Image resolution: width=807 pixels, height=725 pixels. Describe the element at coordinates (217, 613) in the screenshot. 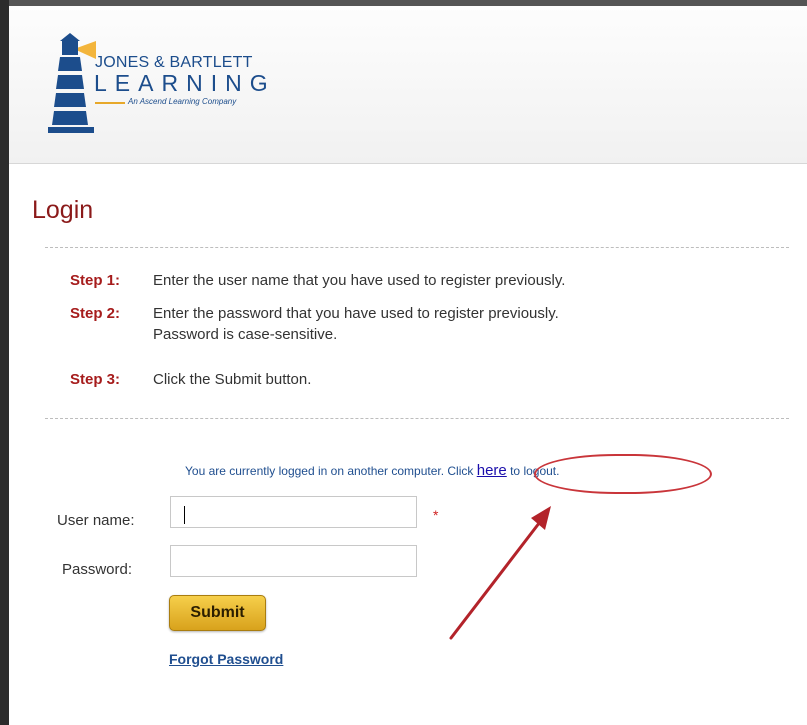

I see `submit-button: Submit` at that location.